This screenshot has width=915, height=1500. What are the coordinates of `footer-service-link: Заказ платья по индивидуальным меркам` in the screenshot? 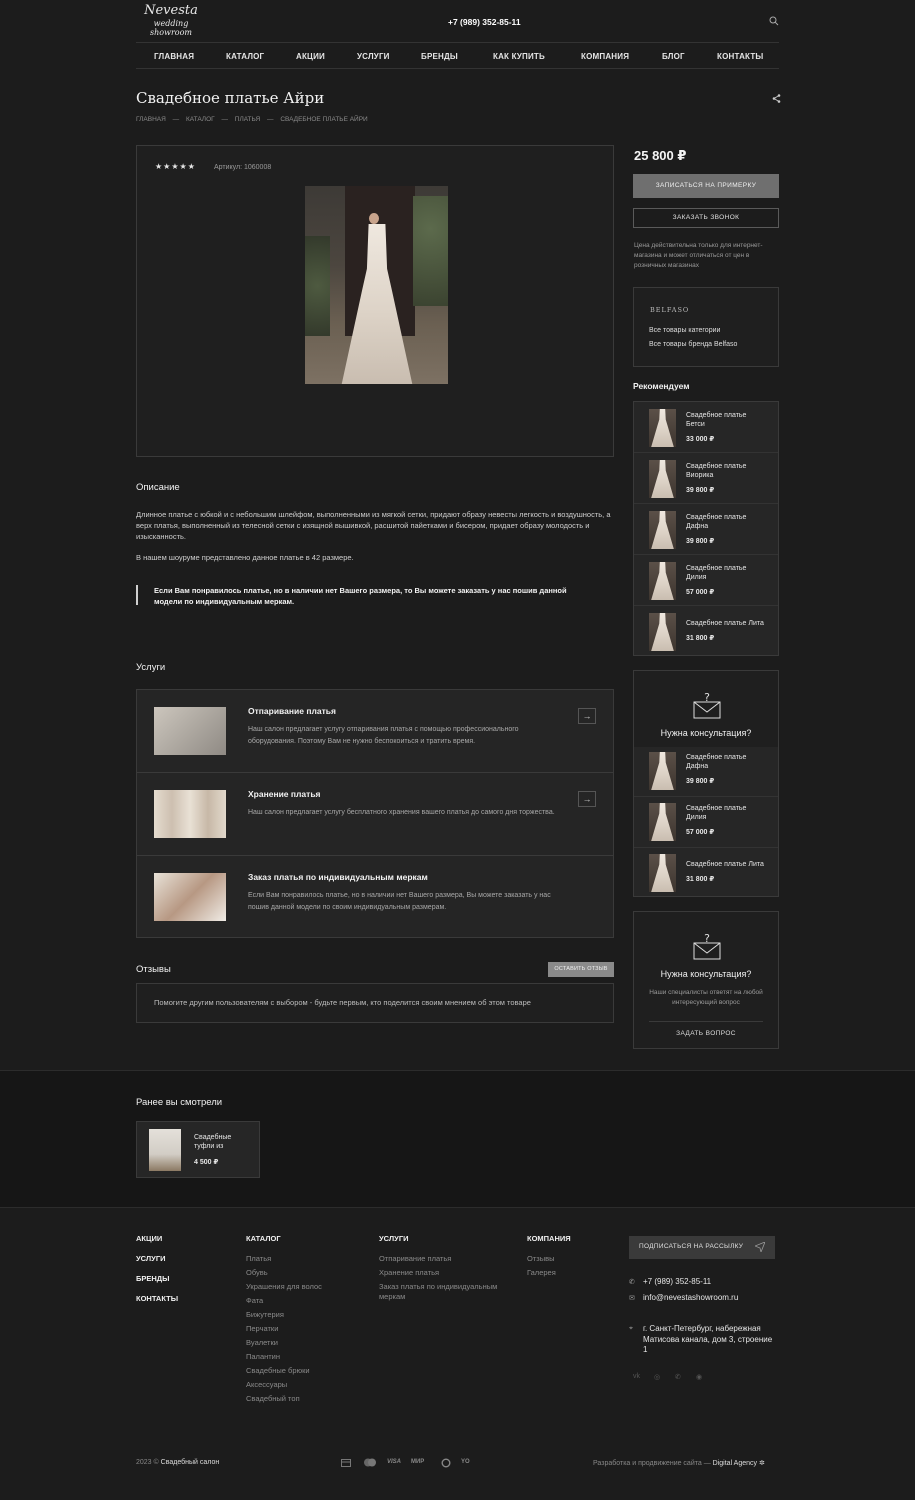 It's located at (444, 1292).